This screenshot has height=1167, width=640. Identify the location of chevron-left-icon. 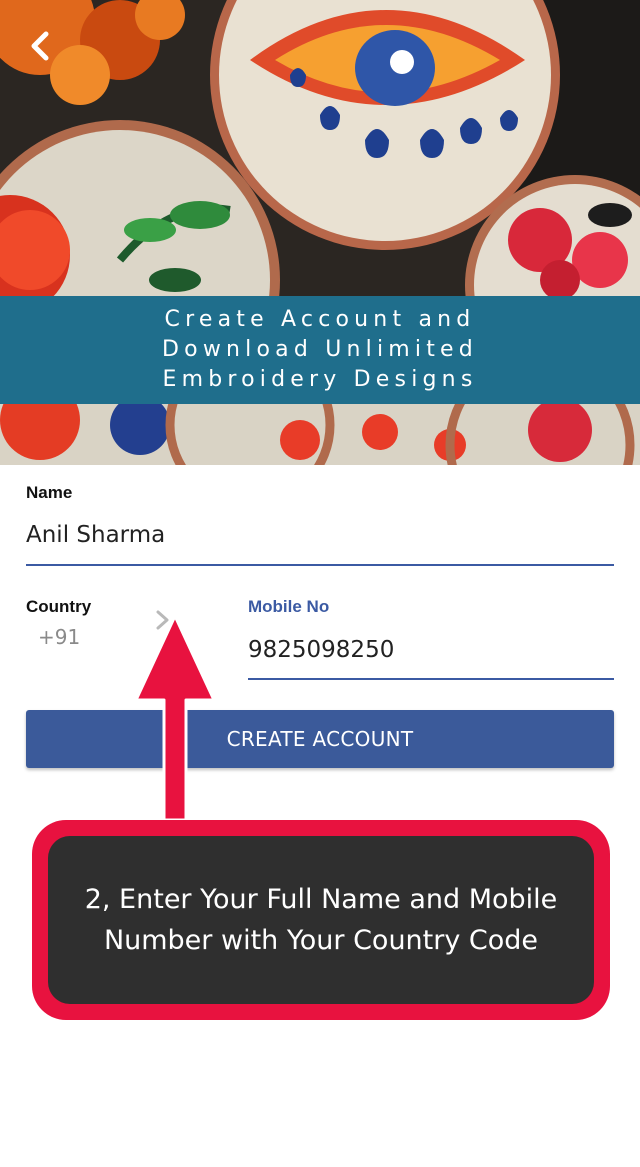
(40, 46).